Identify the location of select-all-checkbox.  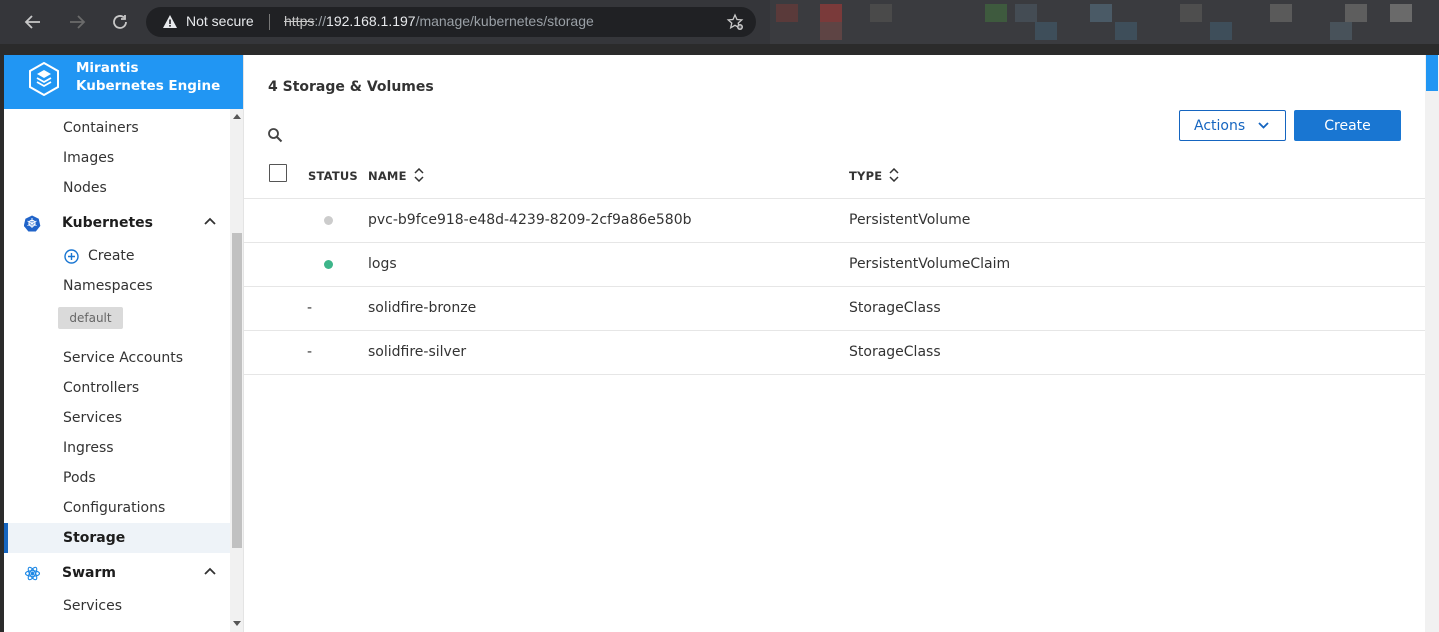
(278, 173).